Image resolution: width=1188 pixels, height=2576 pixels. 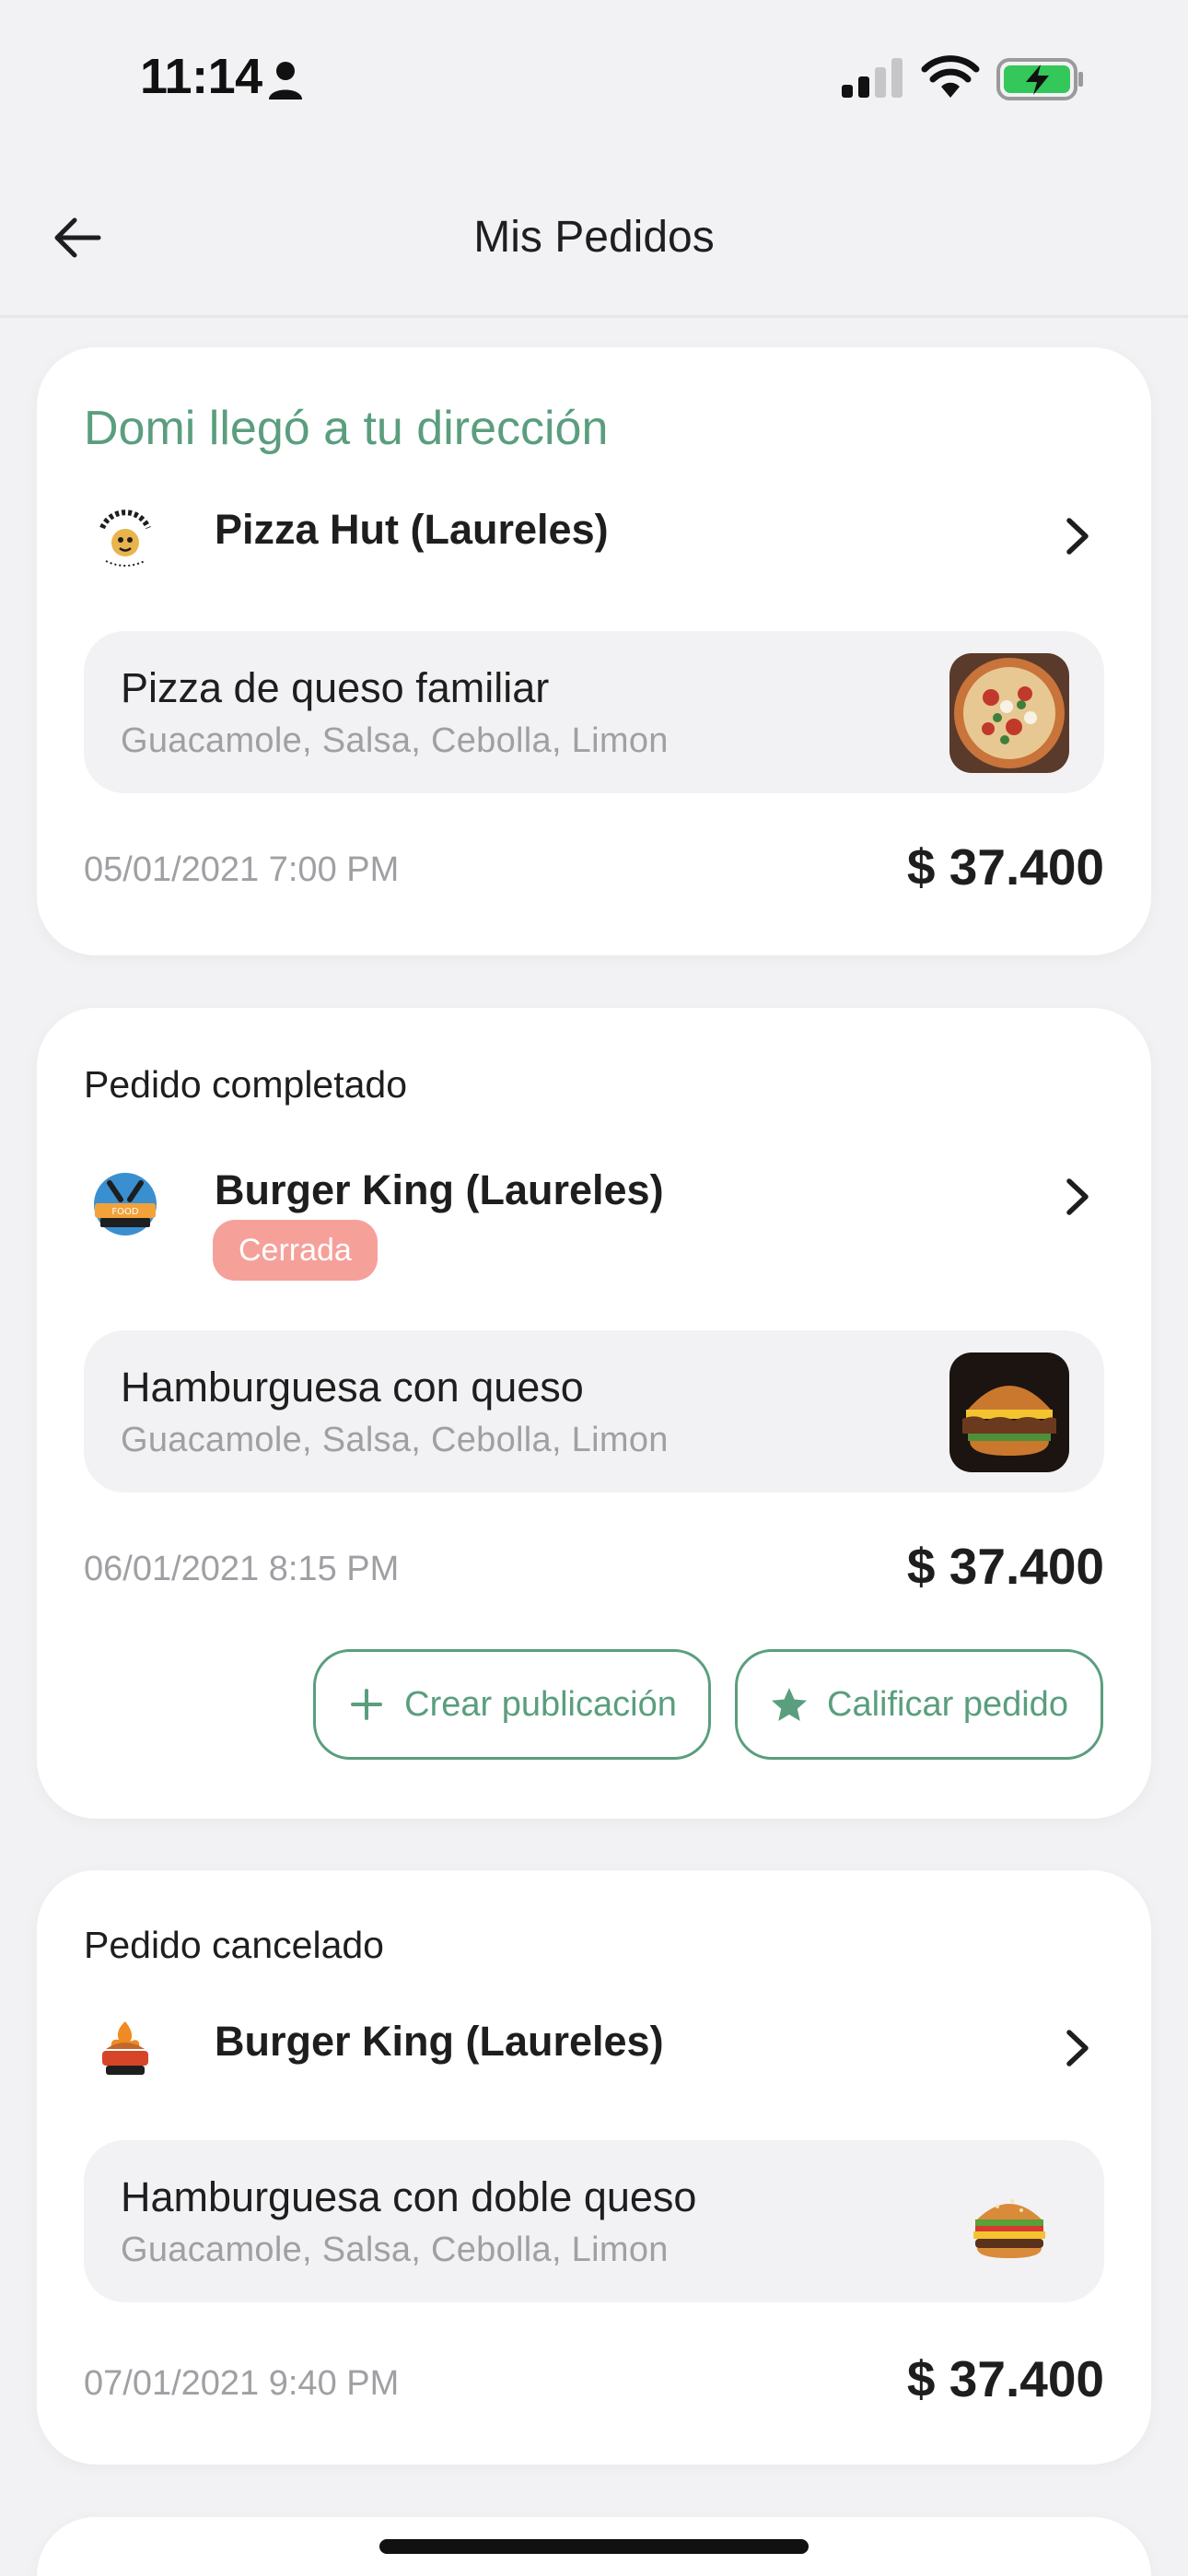 I want to click on store-logo: FOOD, so click(x=125, y=1204).